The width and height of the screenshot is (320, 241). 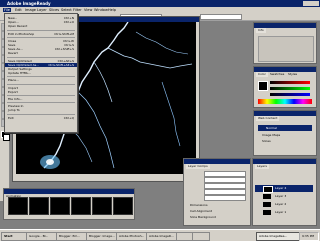 I want to click on info-preview, so click(x=286, y=49).